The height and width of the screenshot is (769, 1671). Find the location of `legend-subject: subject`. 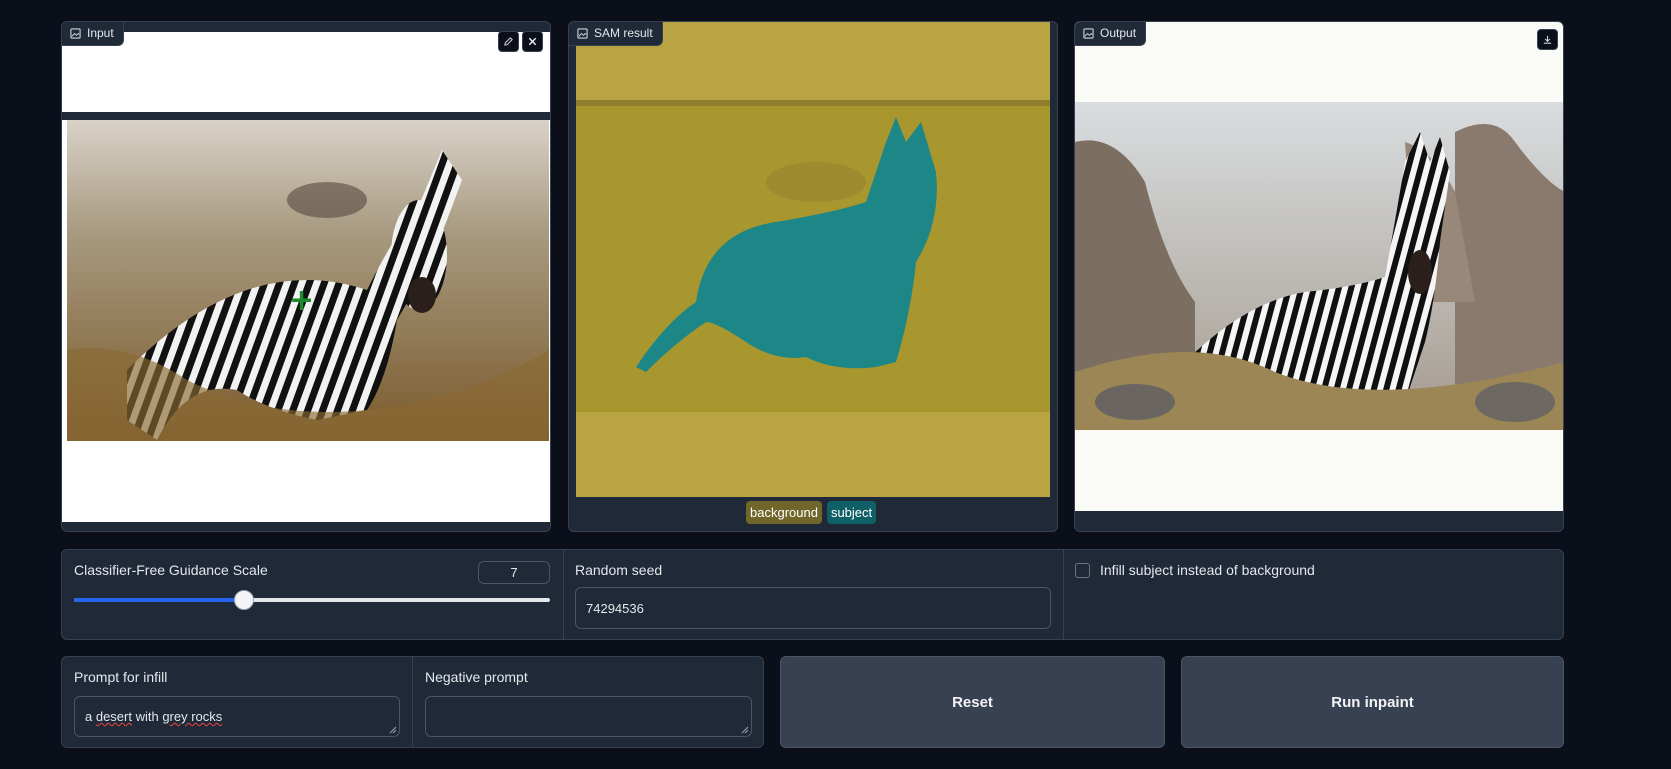

legend-subject: subject is located at coordinates (851, 512).